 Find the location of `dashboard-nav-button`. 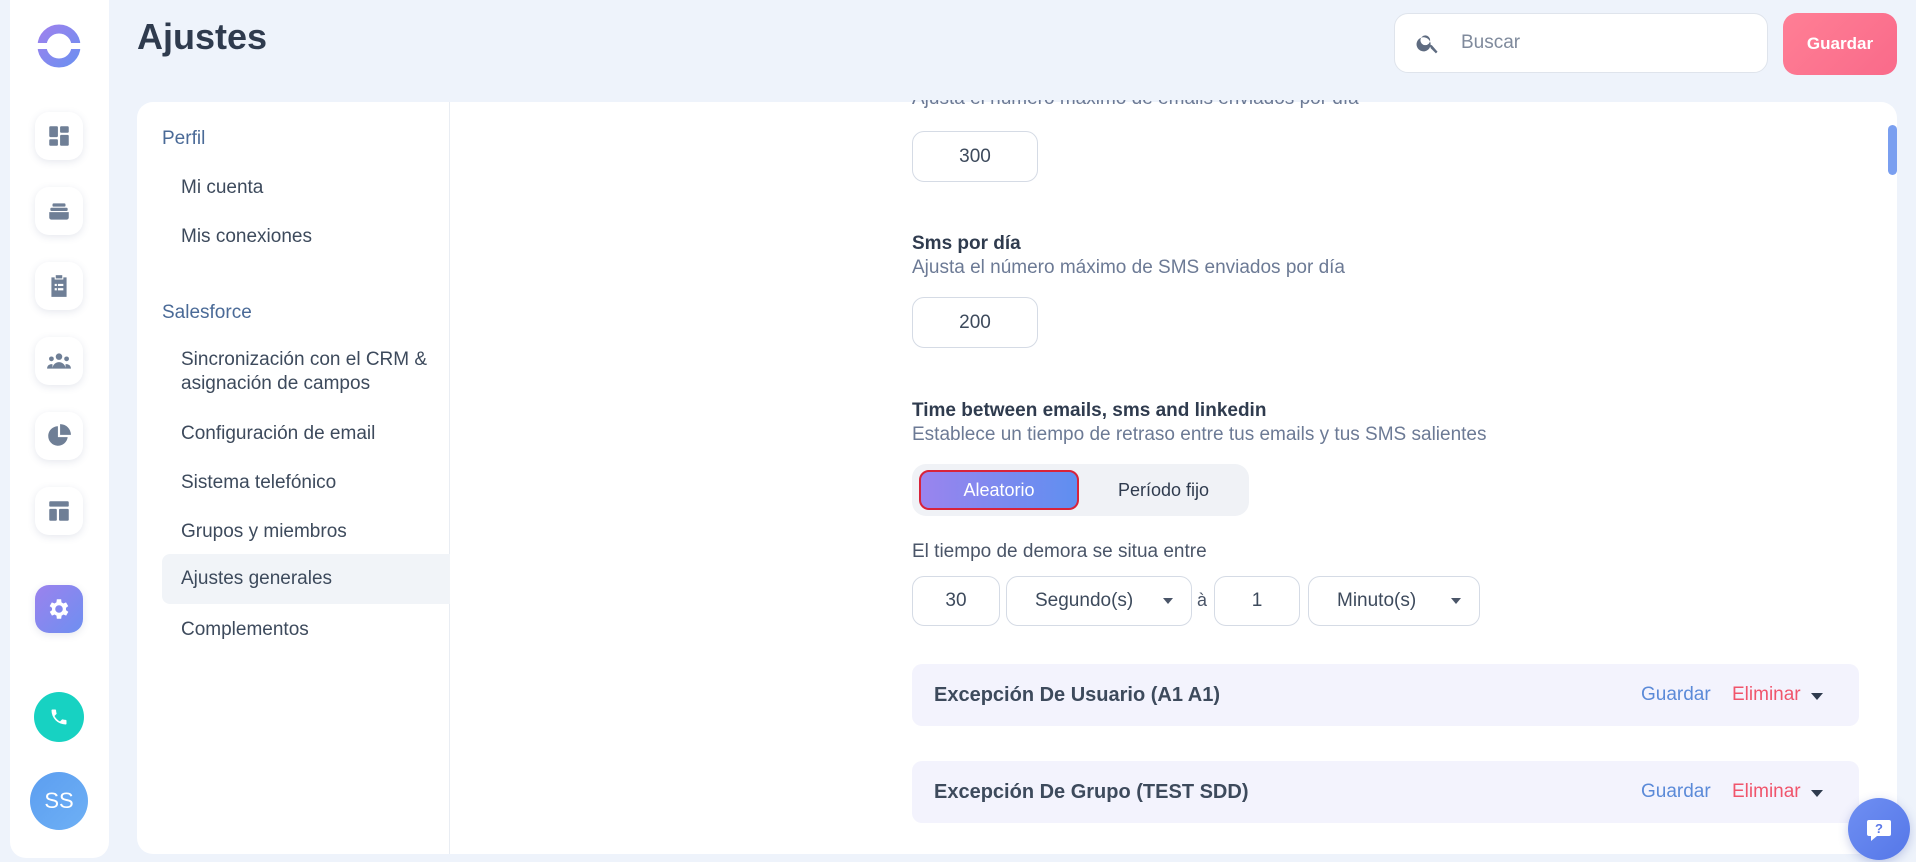

dashboard-nav-button is located at coordinates (59, 136).